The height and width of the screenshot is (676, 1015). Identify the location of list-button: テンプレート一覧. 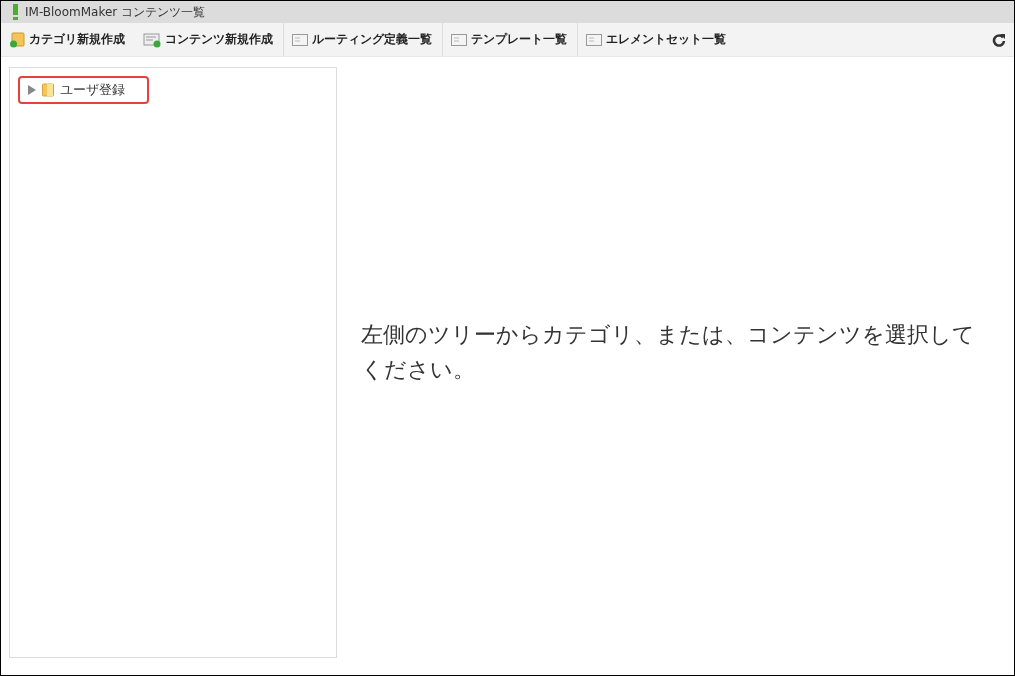
(510, 39).